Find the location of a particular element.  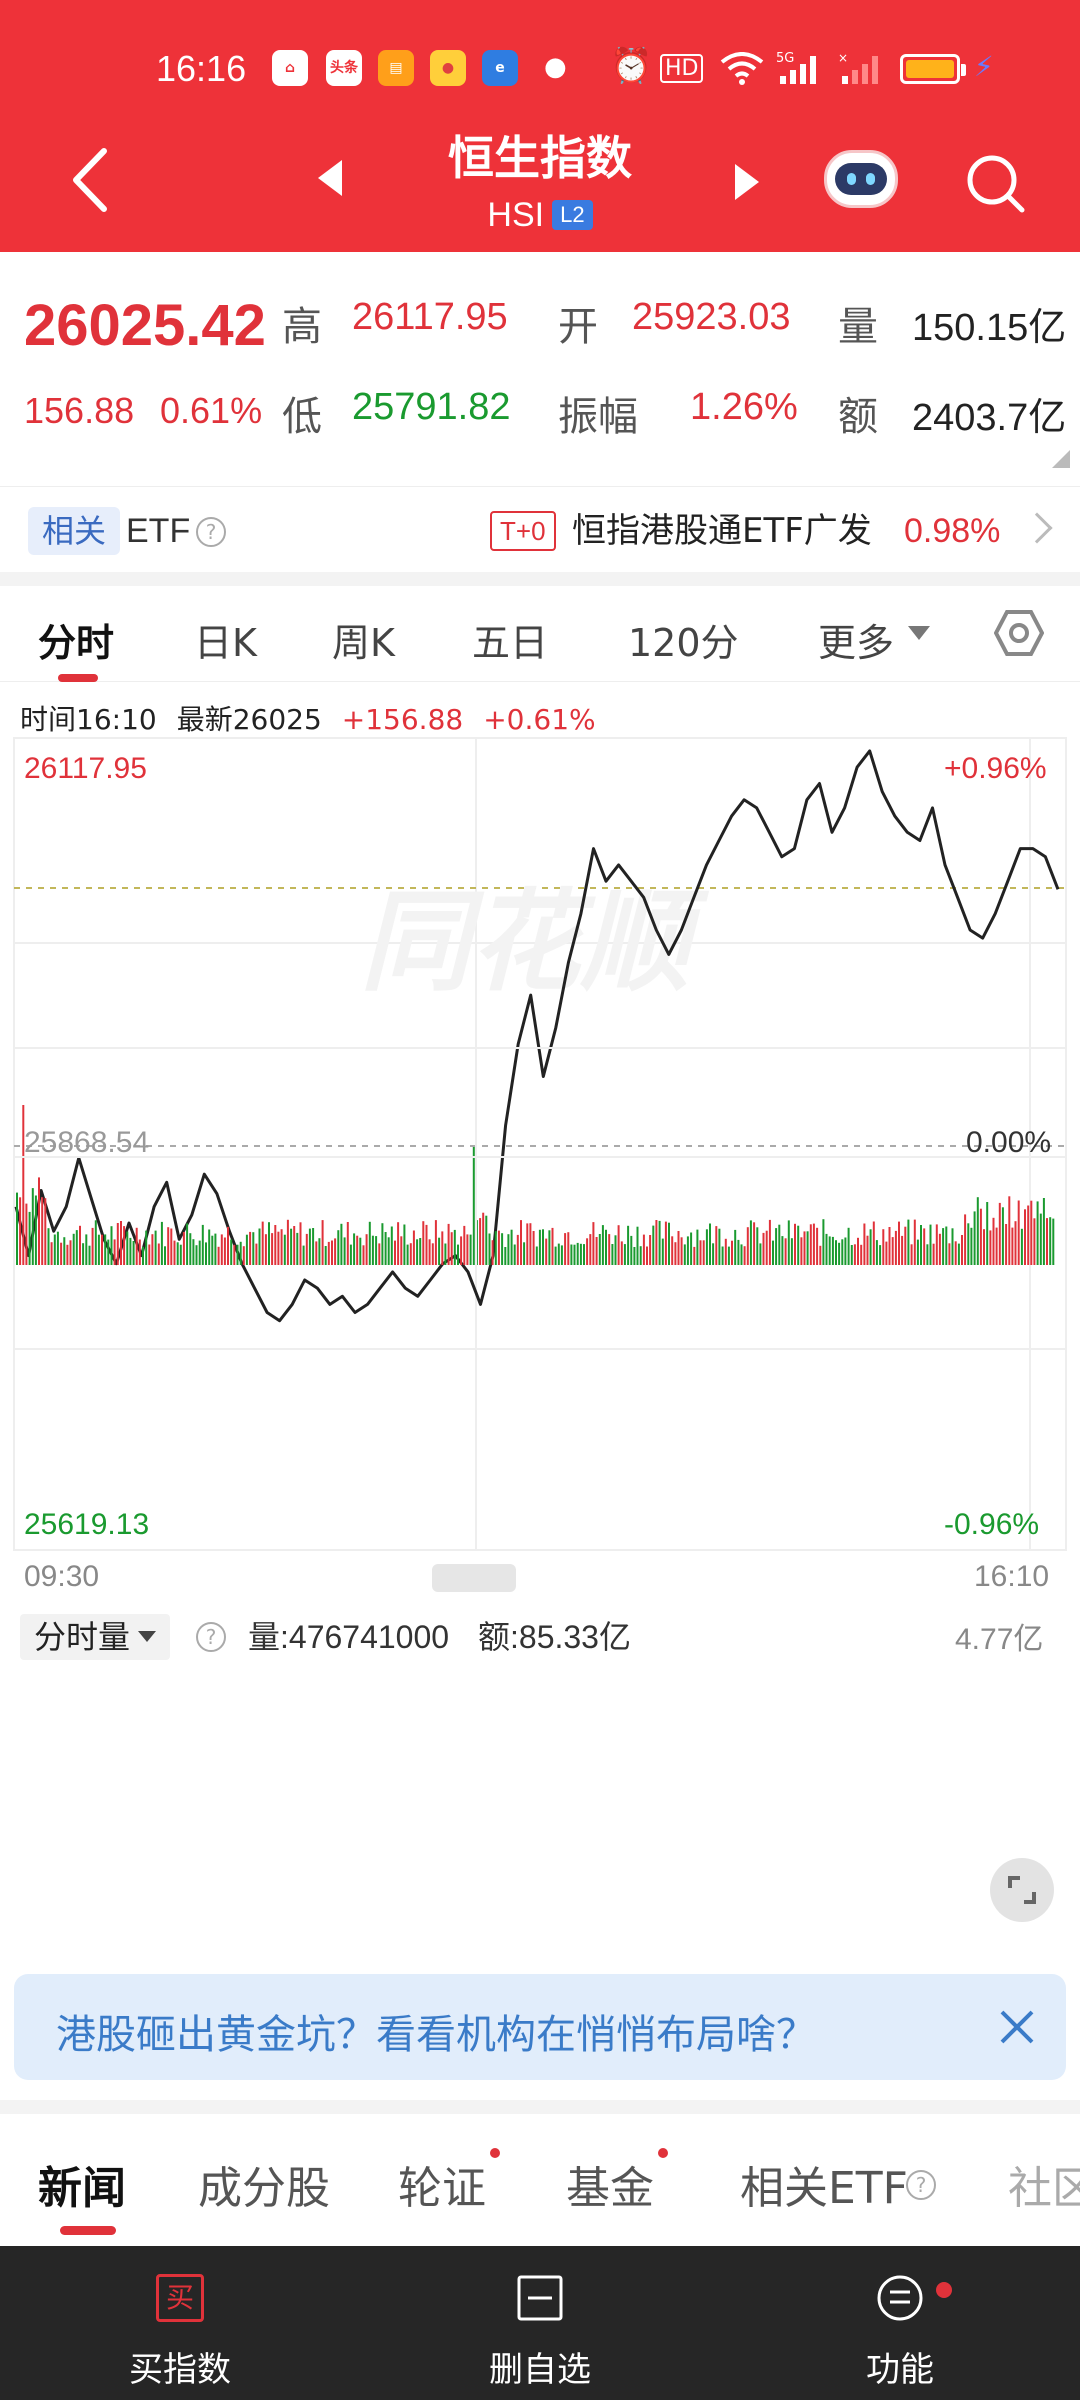

ai-assistant-robot-icon is located at coordinates (861, 179).